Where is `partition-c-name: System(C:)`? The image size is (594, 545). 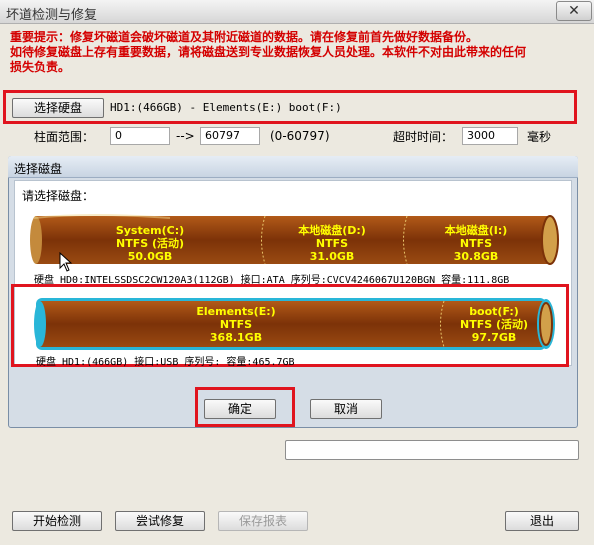
partition-c-name: System(C:) is located at coordinates (150, 230).